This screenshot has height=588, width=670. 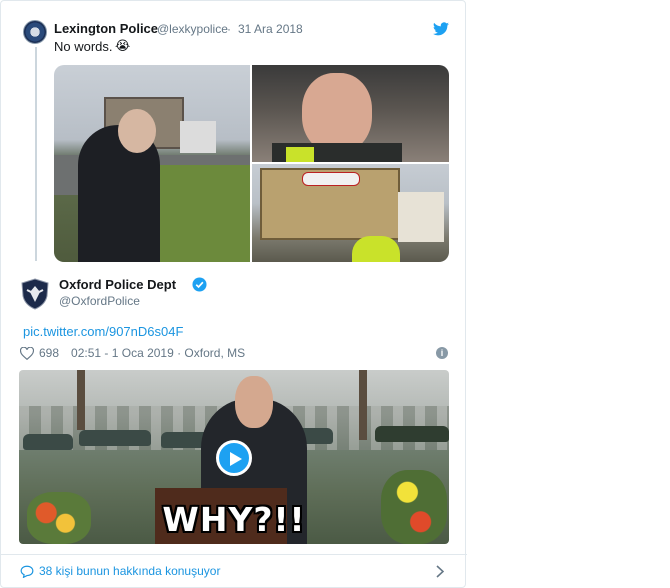 I want to click on tweet-media-link: pic.twitter.com/907nD6s04F, so click(x=103, y=331).